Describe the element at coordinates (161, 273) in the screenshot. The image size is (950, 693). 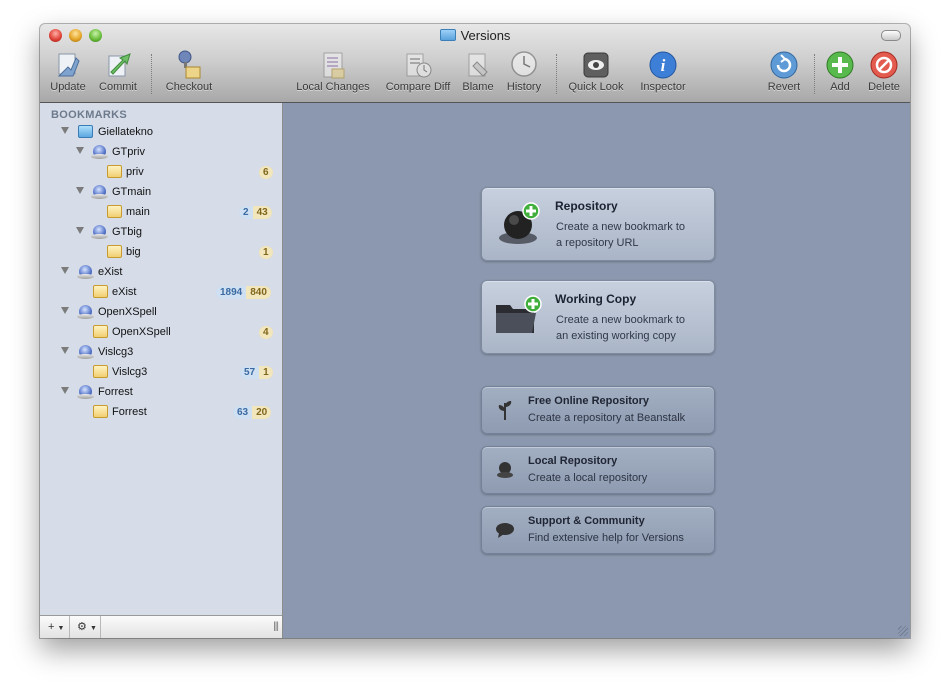
I see `sidebar-item-exist: eXist` at that location.